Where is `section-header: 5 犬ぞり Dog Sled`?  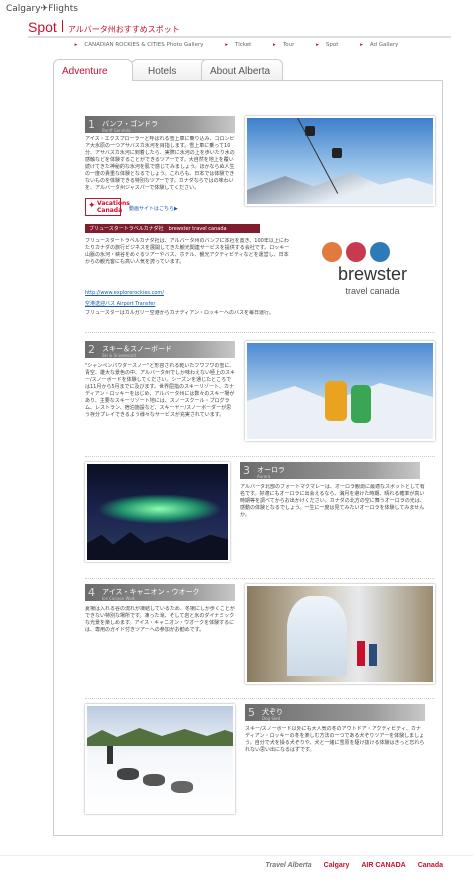 section-header: 5 犬ぞり Dog Sled is located at coordinates (335, 712).